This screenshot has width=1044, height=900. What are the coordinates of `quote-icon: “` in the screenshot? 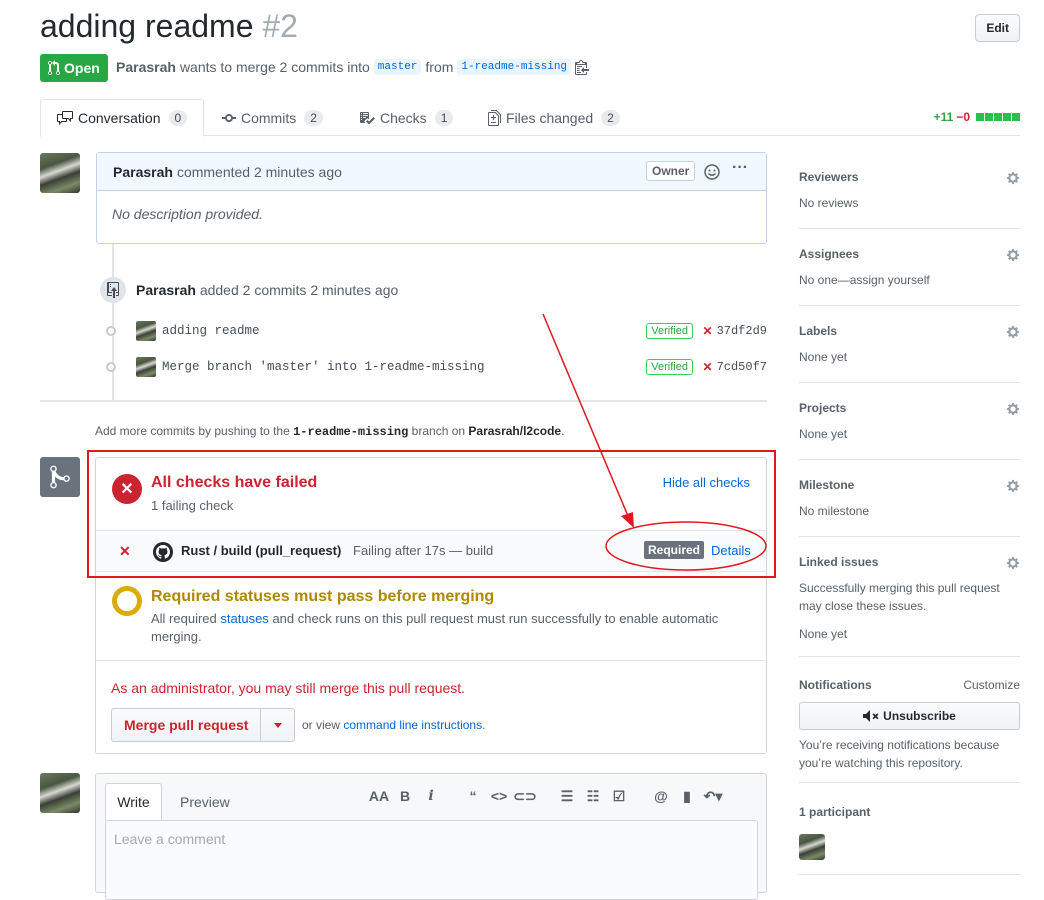 It's located at (473, 796).